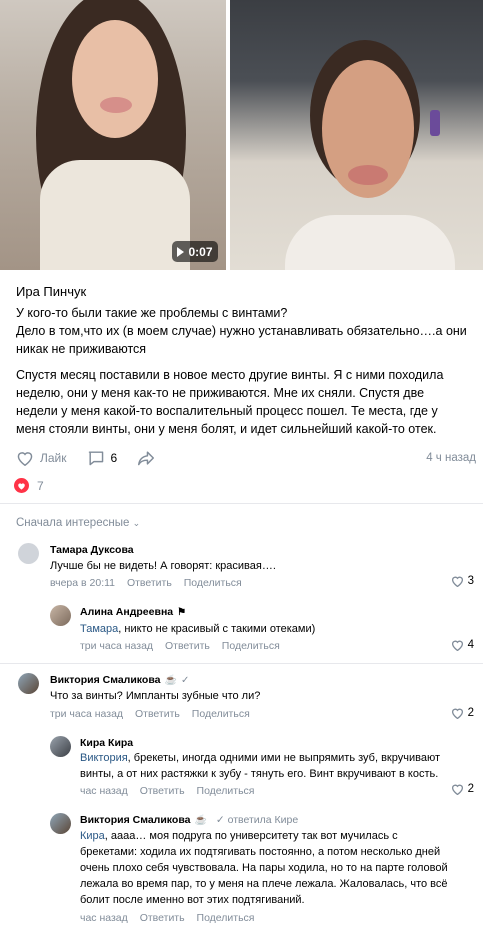  Describe the element at coordinates (195, 251) in the screenshot. I see `video-duration: 0:07` at that location.